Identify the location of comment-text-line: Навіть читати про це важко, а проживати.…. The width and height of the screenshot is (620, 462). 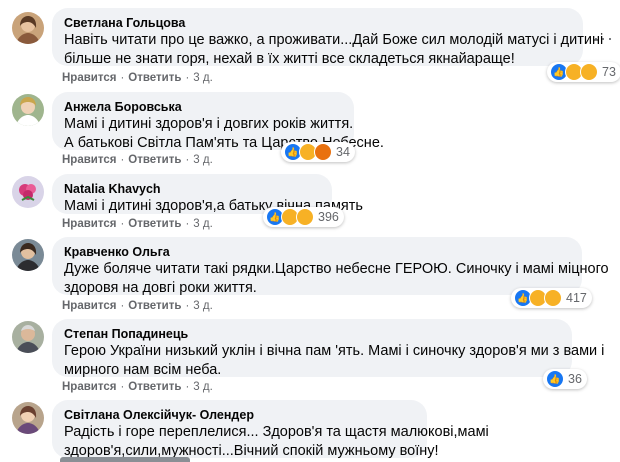
(334, 40).